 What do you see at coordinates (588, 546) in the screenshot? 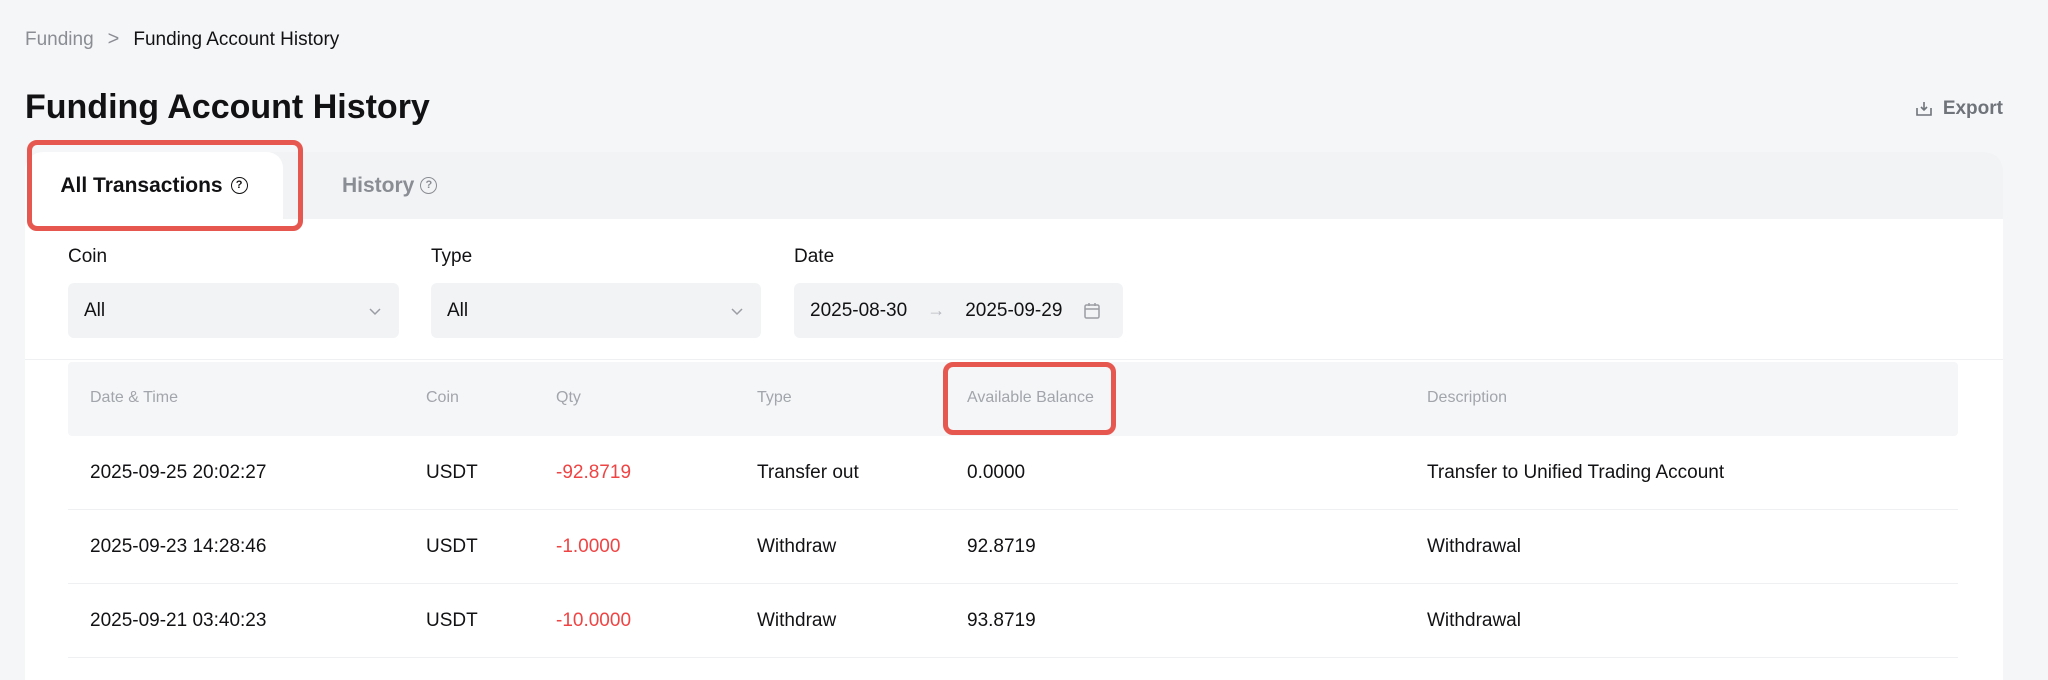
I see `row-qty: -1.0000` at bounding box center [588, 546].